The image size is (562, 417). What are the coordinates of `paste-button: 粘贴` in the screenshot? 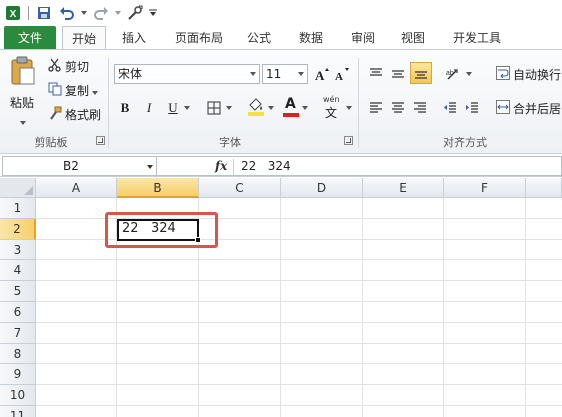 It's located at (23, 91).